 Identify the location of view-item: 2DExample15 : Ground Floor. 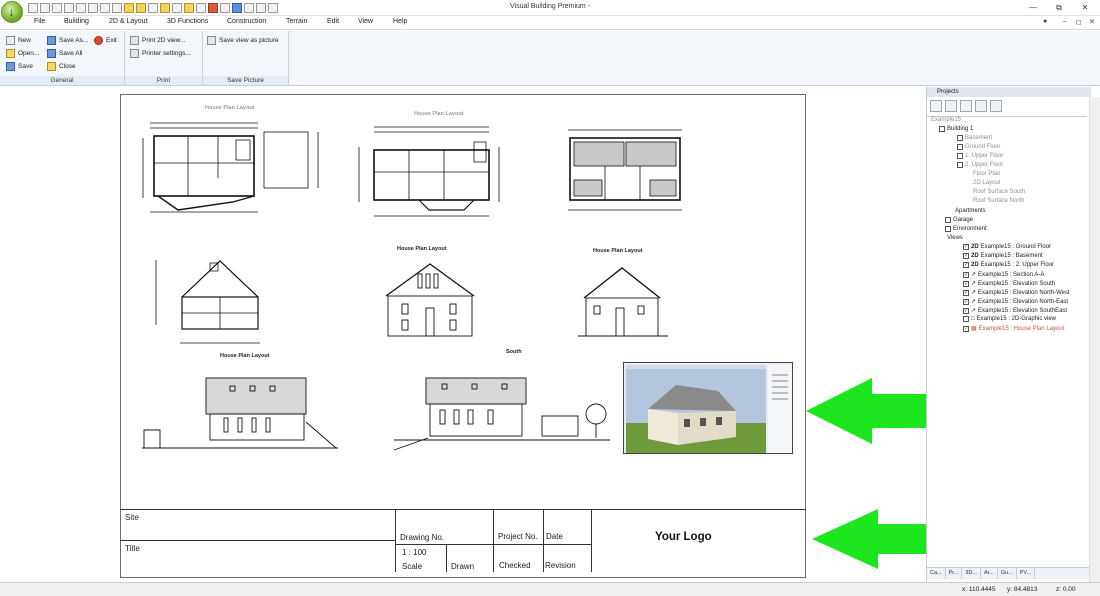
(1007, 247).